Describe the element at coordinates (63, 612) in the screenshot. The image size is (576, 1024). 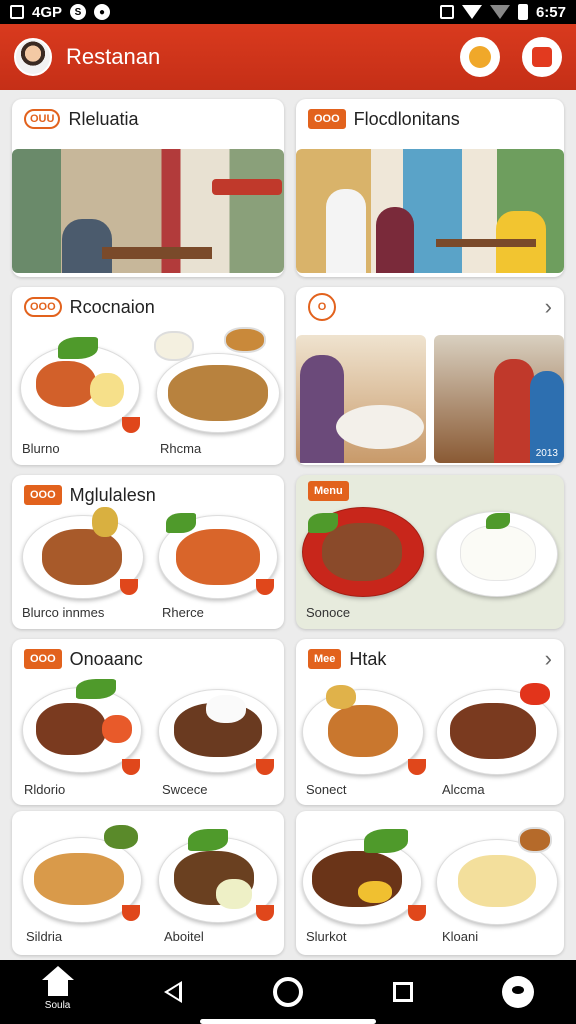
I see `dish-label: Blurco innmes` at that location.